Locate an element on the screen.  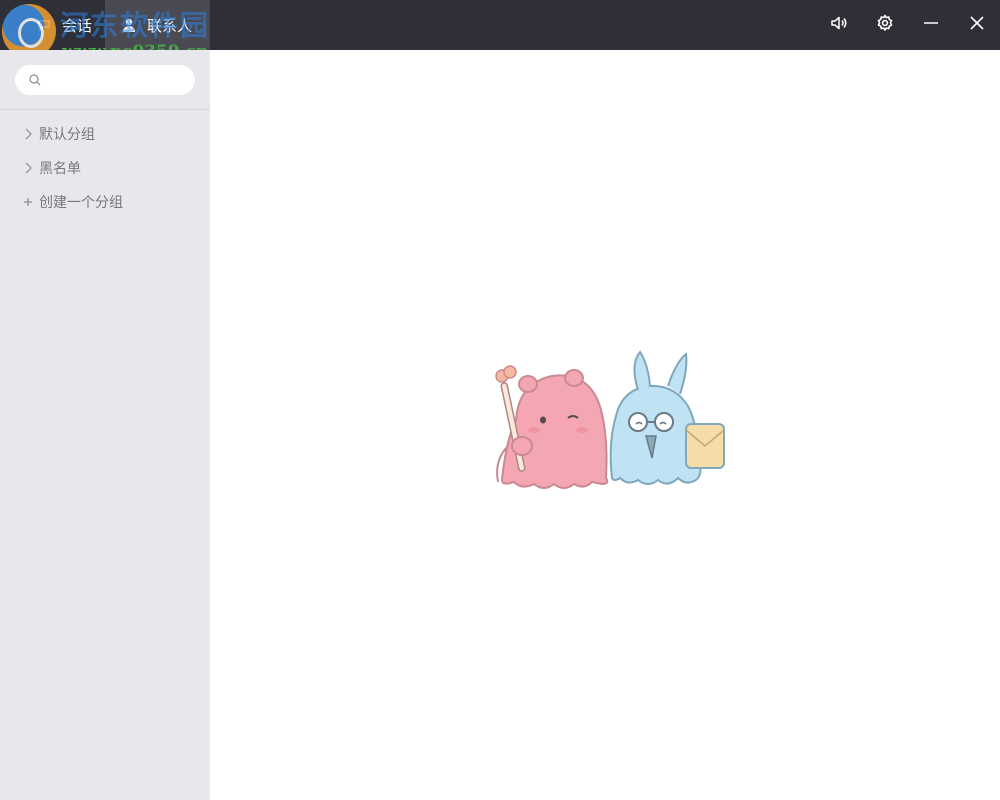
close-icon is located at coordinates (977, 25).